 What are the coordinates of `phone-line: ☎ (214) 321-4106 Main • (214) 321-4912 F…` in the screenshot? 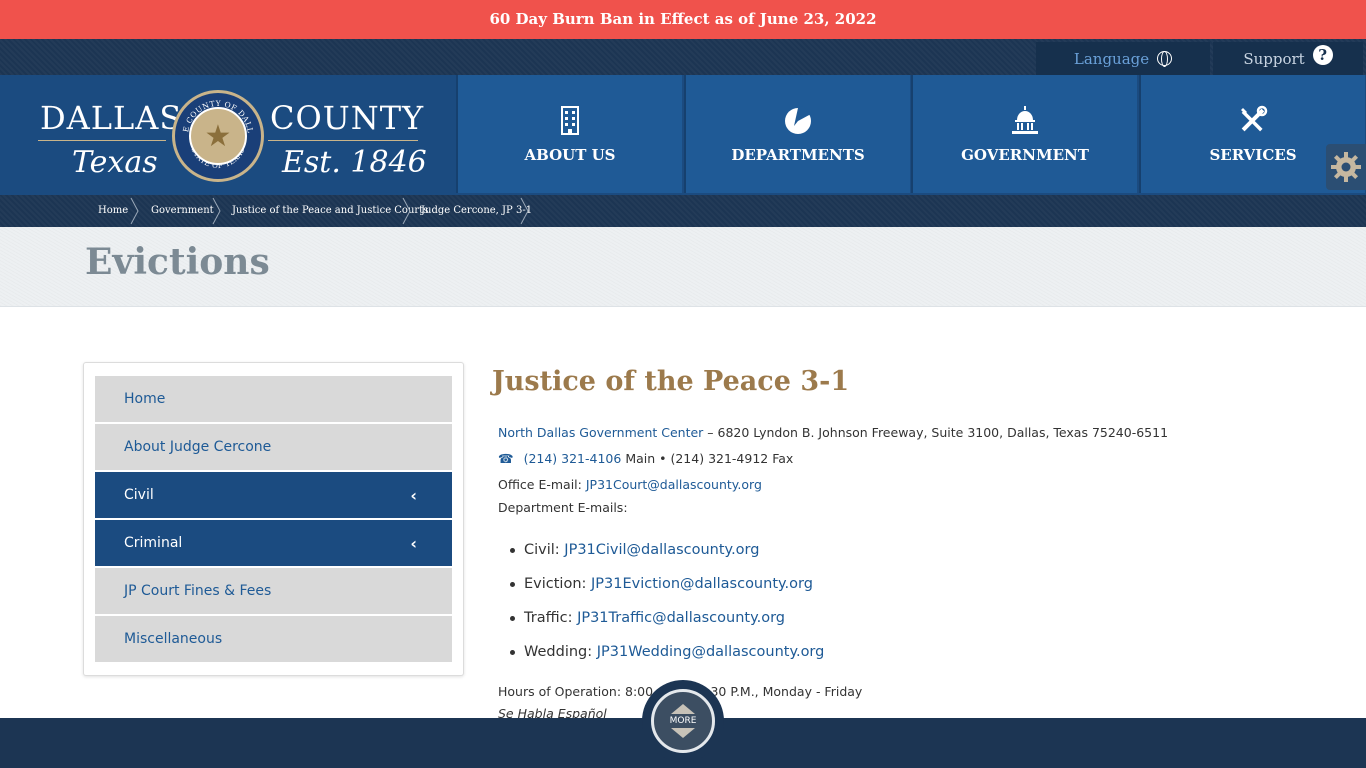 It's located at (645, 458).